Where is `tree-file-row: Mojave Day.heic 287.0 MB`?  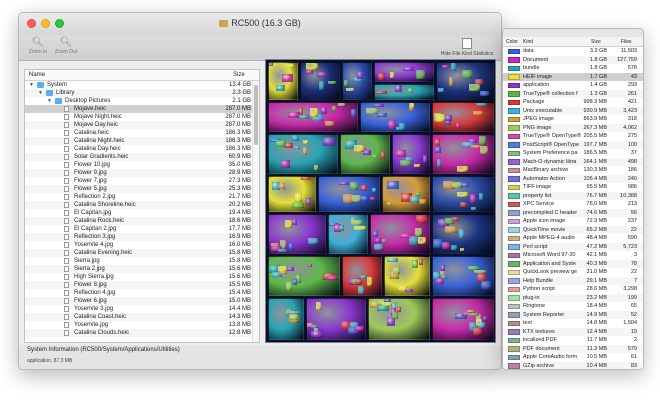 tree-file-row: Mojave Day.heic 287.0 MB is located at coordinates (142, 125).